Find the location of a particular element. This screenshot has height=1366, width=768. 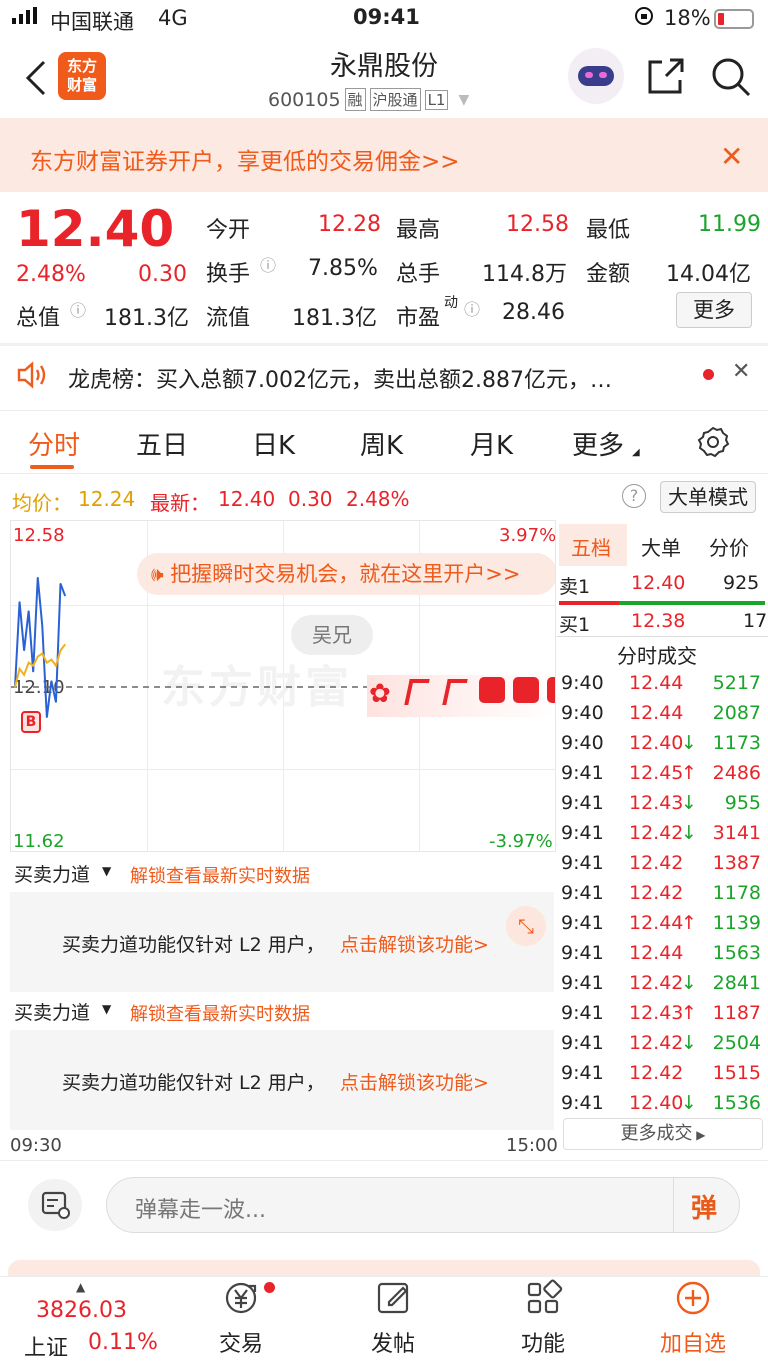

pe-superscript: 动 is located at coordinates (451, 303).